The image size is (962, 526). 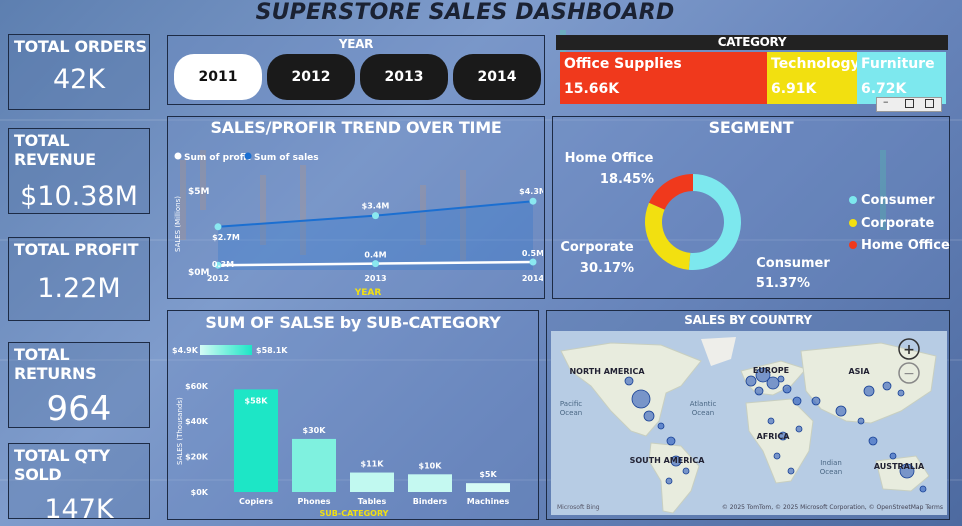 What do you see at coordinates (197, 386) in the screenshot?
I see `bar-ytick: $60K` at bounding box center [197, 386].